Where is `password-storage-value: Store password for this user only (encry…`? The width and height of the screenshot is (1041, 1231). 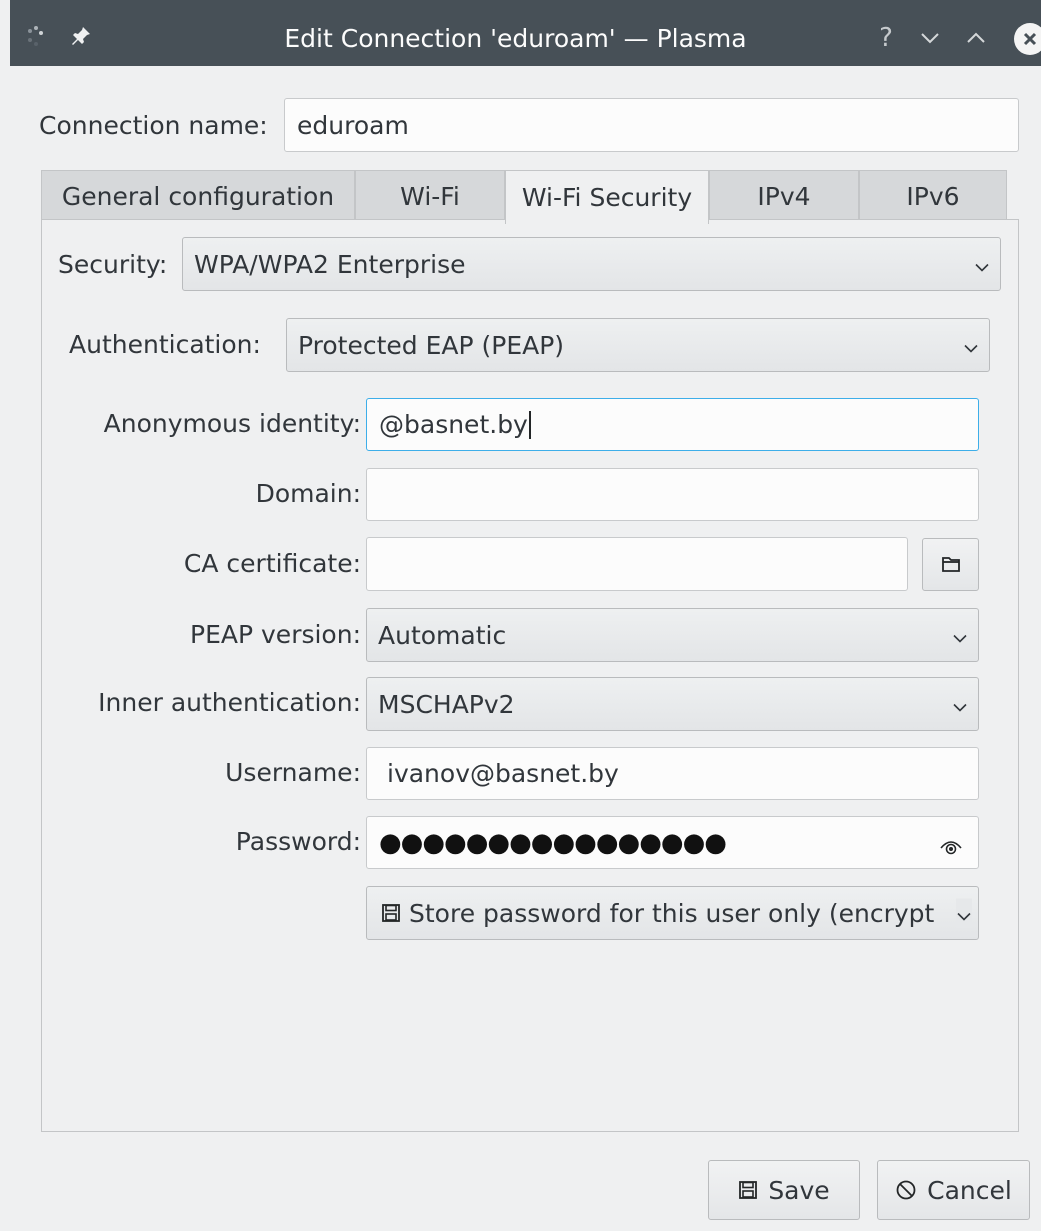 password-storage-value: Store password for this user only (encry… is located at coordinates (672, 913).